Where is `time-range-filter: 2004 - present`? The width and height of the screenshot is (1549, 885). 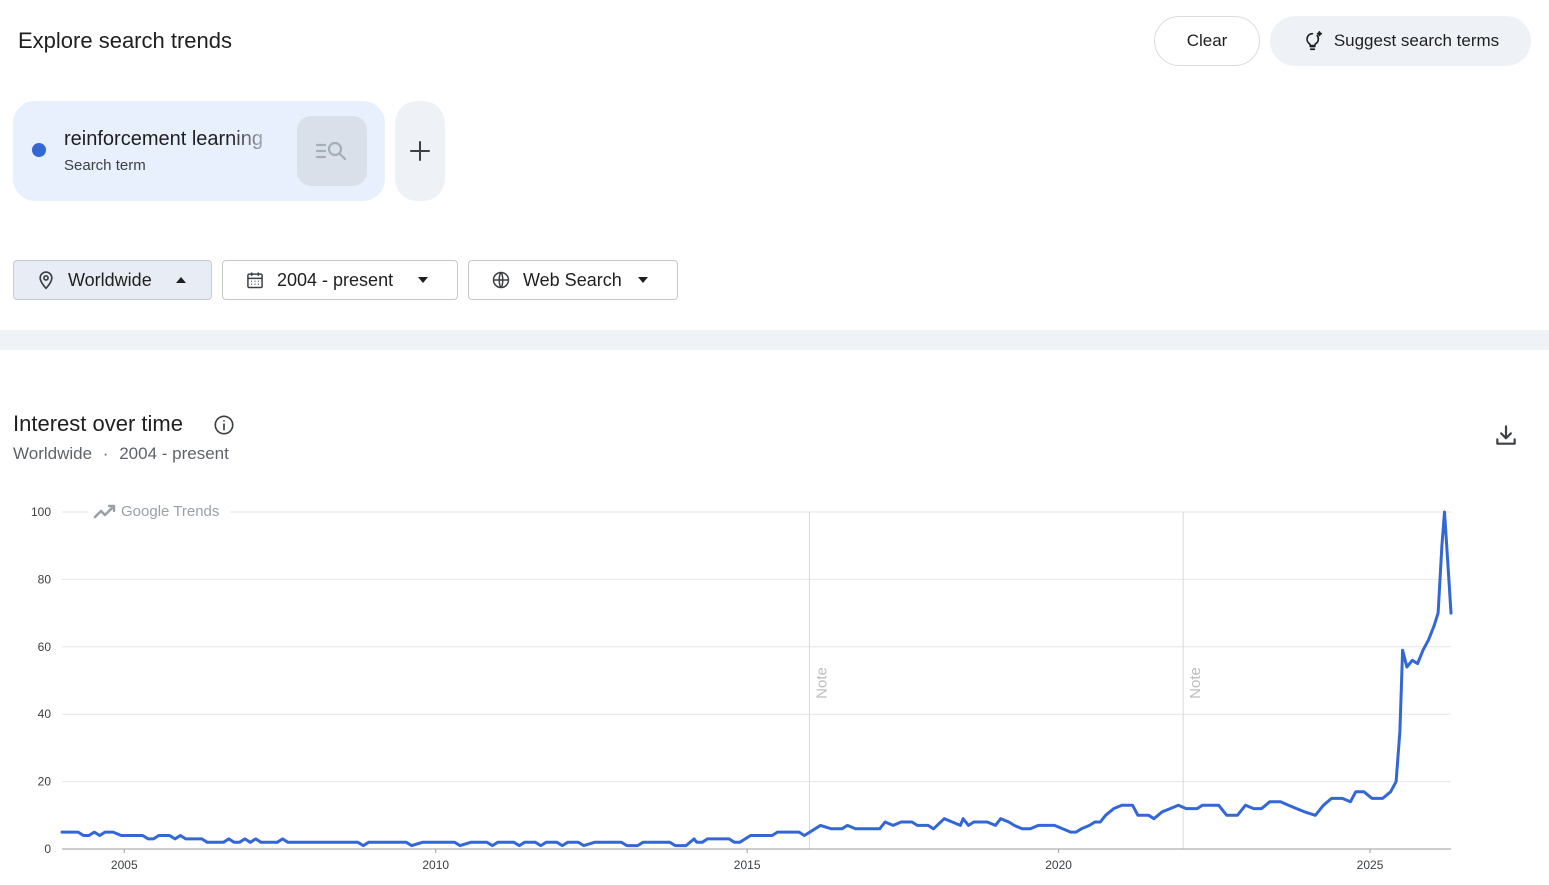 time-range-filter: 2004 - present is located at coordinates (340, 280).